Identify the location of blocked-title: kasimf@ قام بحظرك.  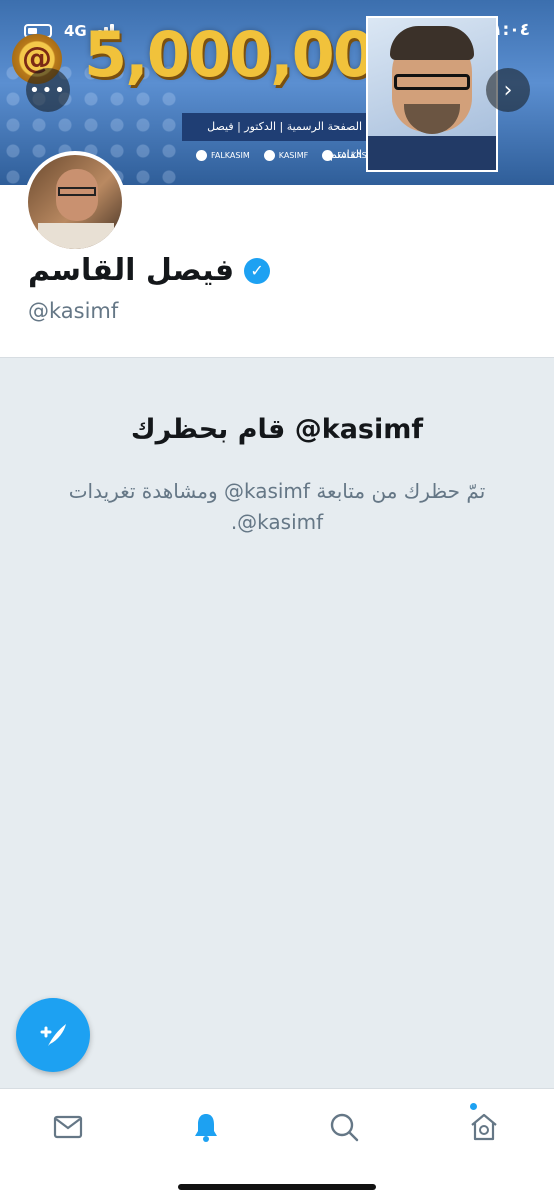
(277, 429).